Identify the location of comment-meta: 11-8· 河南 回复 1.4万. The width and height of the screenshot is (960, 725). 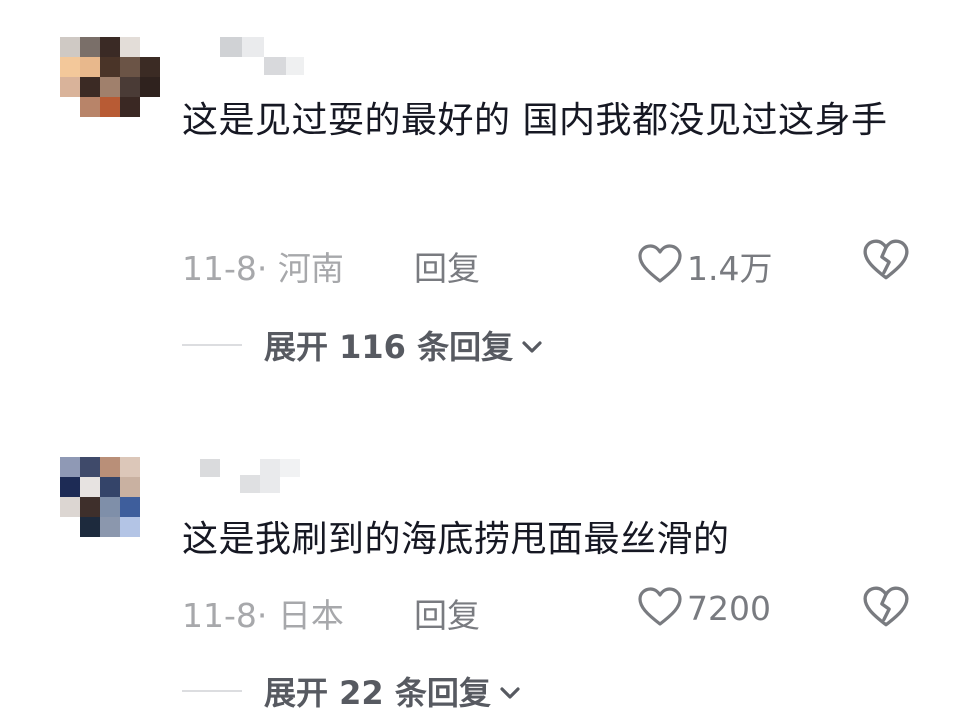
(552, 263).